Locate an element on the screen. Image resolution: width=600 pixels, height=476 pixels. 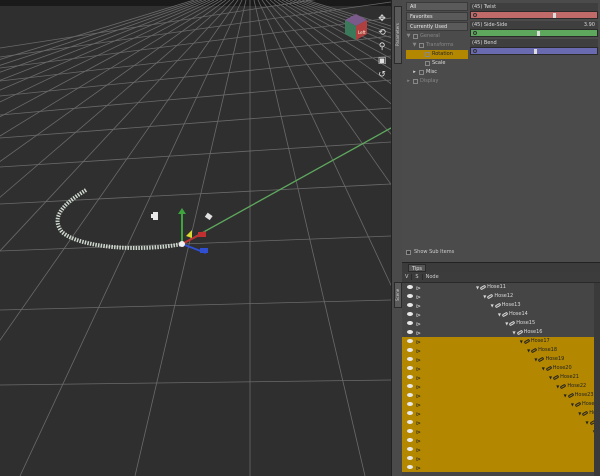
scene-node-row: ⊳ ▼ Hose23 is located at coordinates (501, 395).